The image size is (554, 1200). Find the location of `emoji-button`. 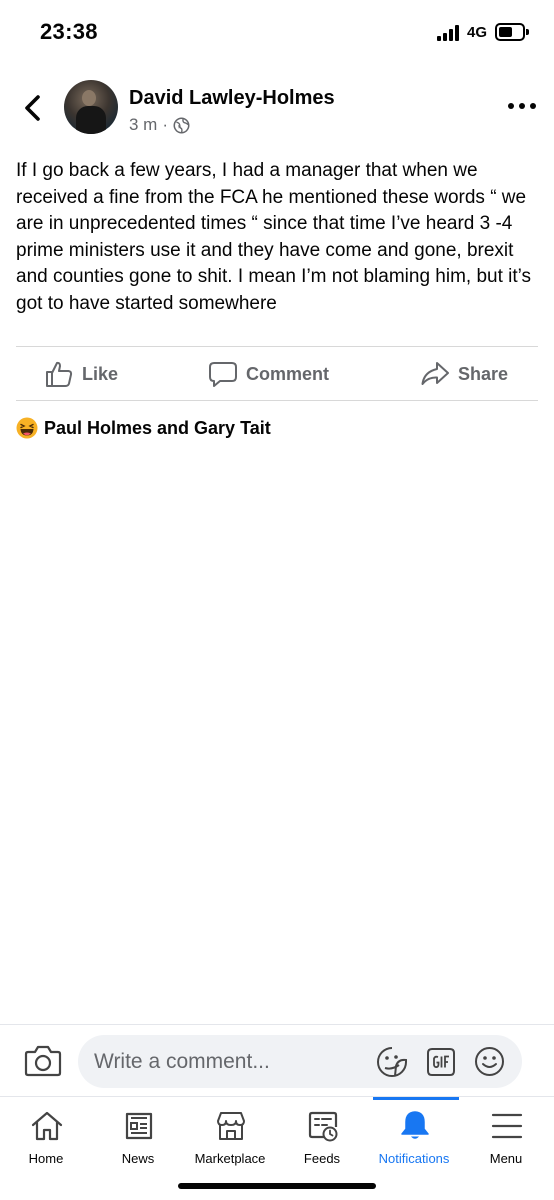

emoji-button is located at coordinates (489, 1061).